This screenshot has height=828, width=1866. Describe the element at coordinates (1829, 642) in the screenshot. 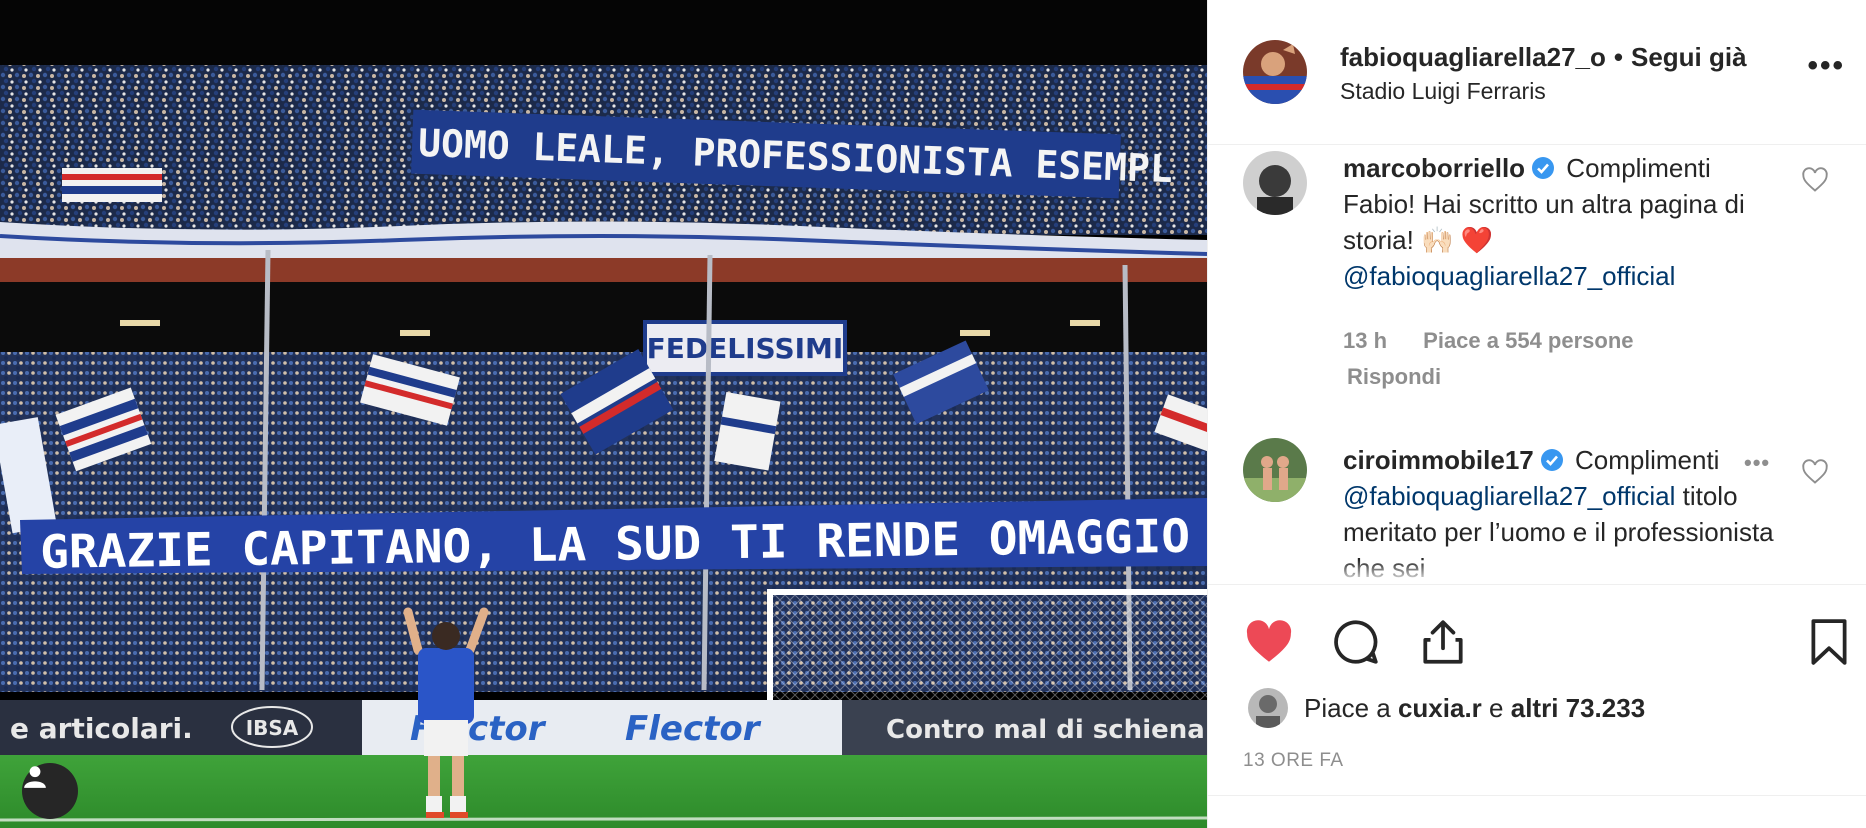

I see `save-bookmark-icon` at that location.